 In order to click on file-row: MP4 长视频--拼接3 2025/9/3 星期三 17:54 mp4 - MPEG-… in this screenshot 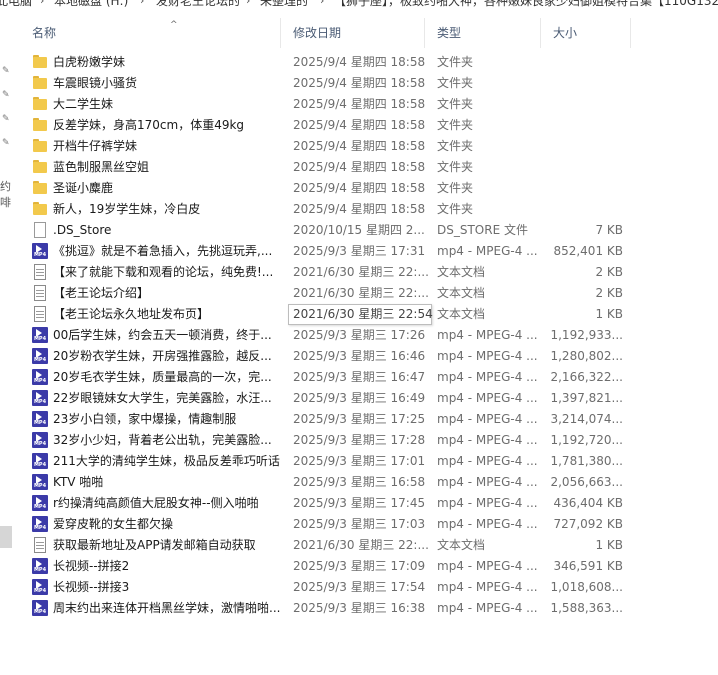, I will do `click(330, 587)`.